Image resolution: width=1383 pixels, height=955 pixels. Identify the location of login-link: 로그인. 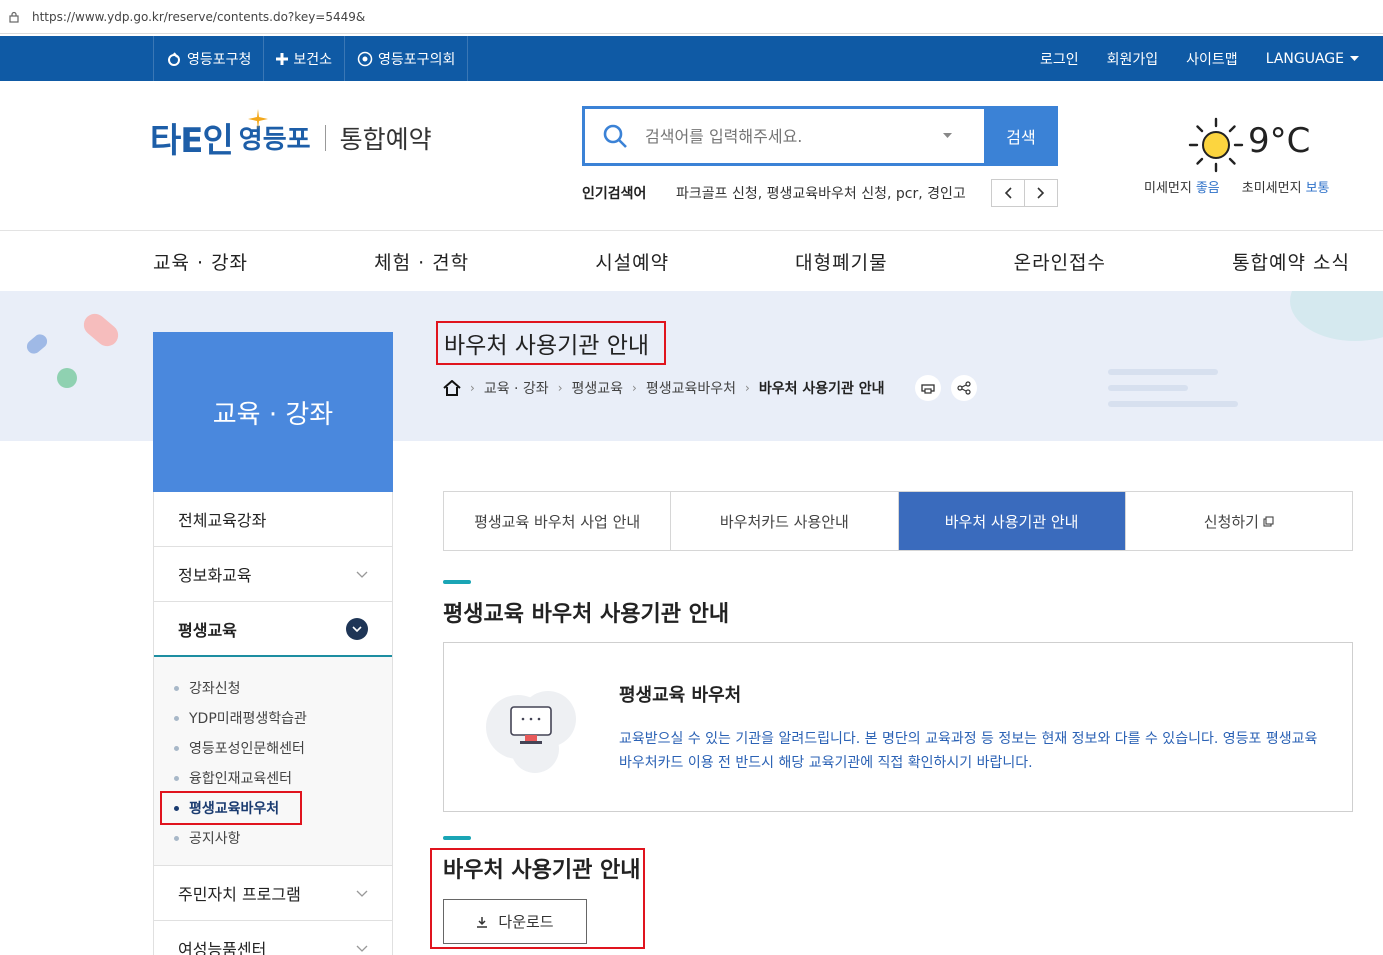
(1059, 59).